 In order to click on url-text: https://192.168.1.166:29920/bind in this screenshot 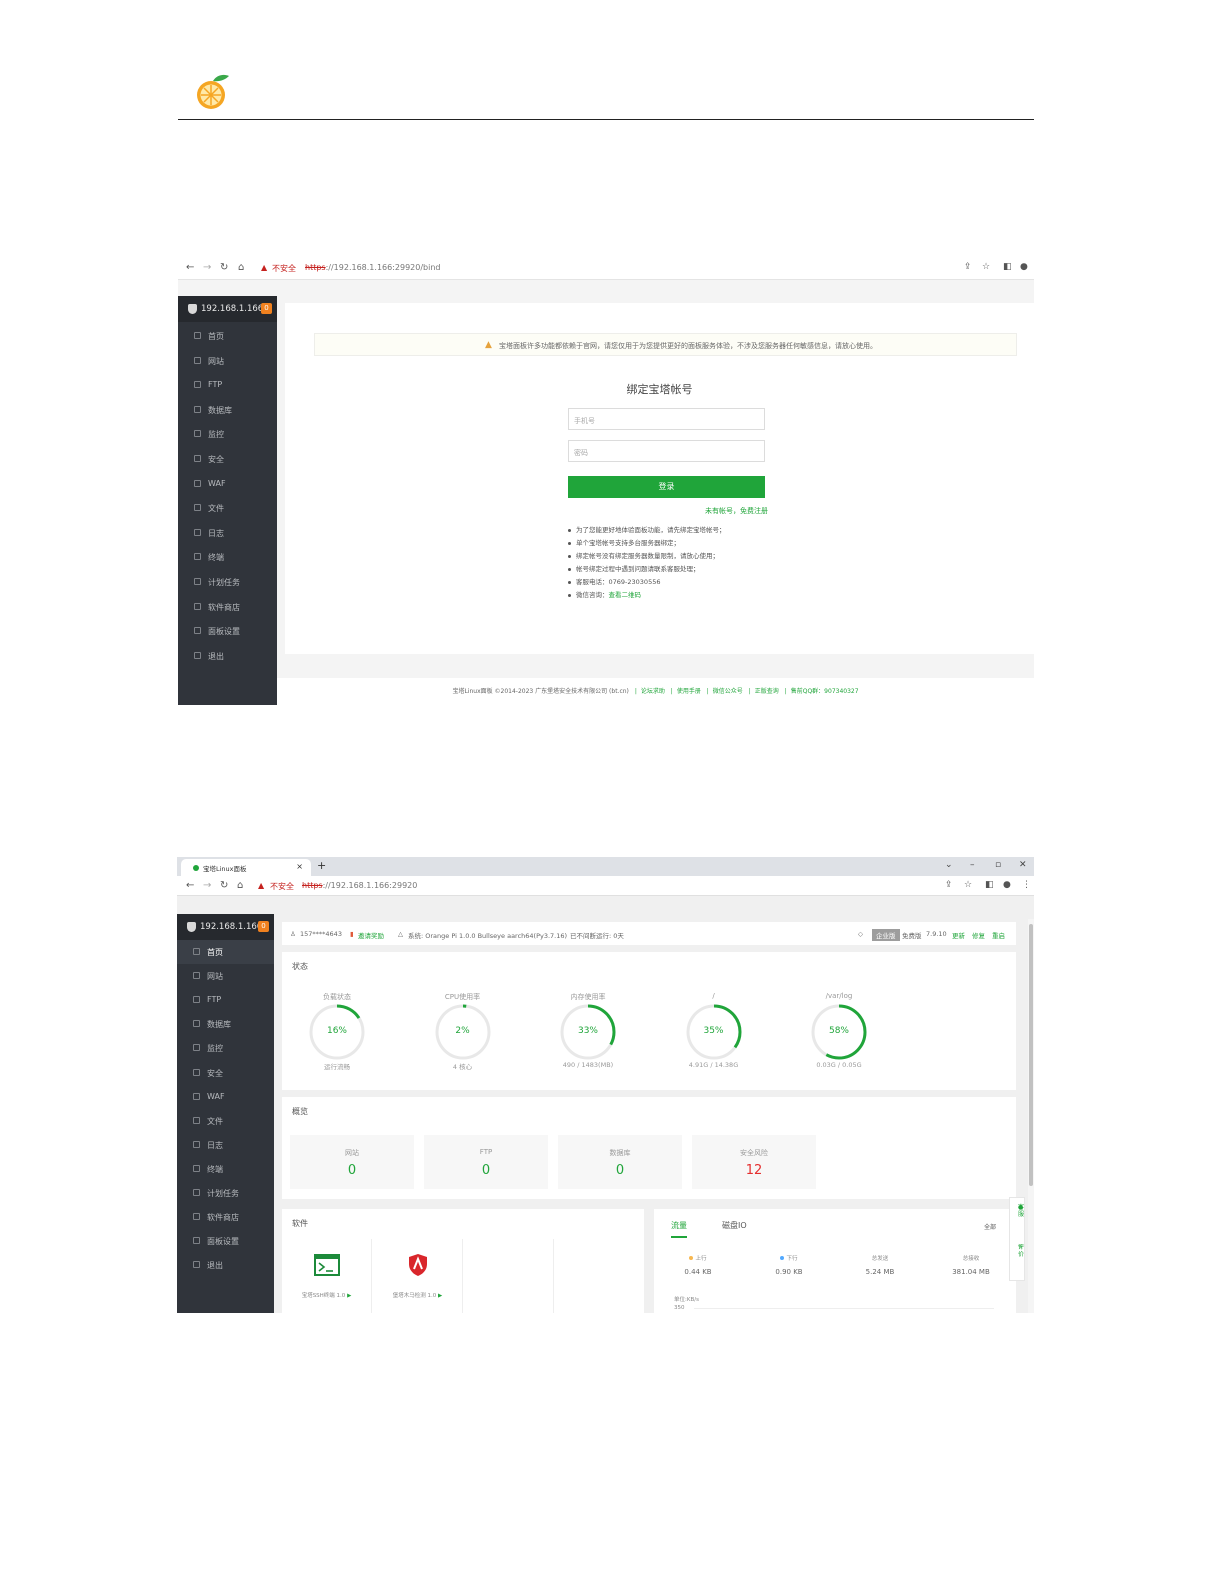, I will do `click(373, 267)`.